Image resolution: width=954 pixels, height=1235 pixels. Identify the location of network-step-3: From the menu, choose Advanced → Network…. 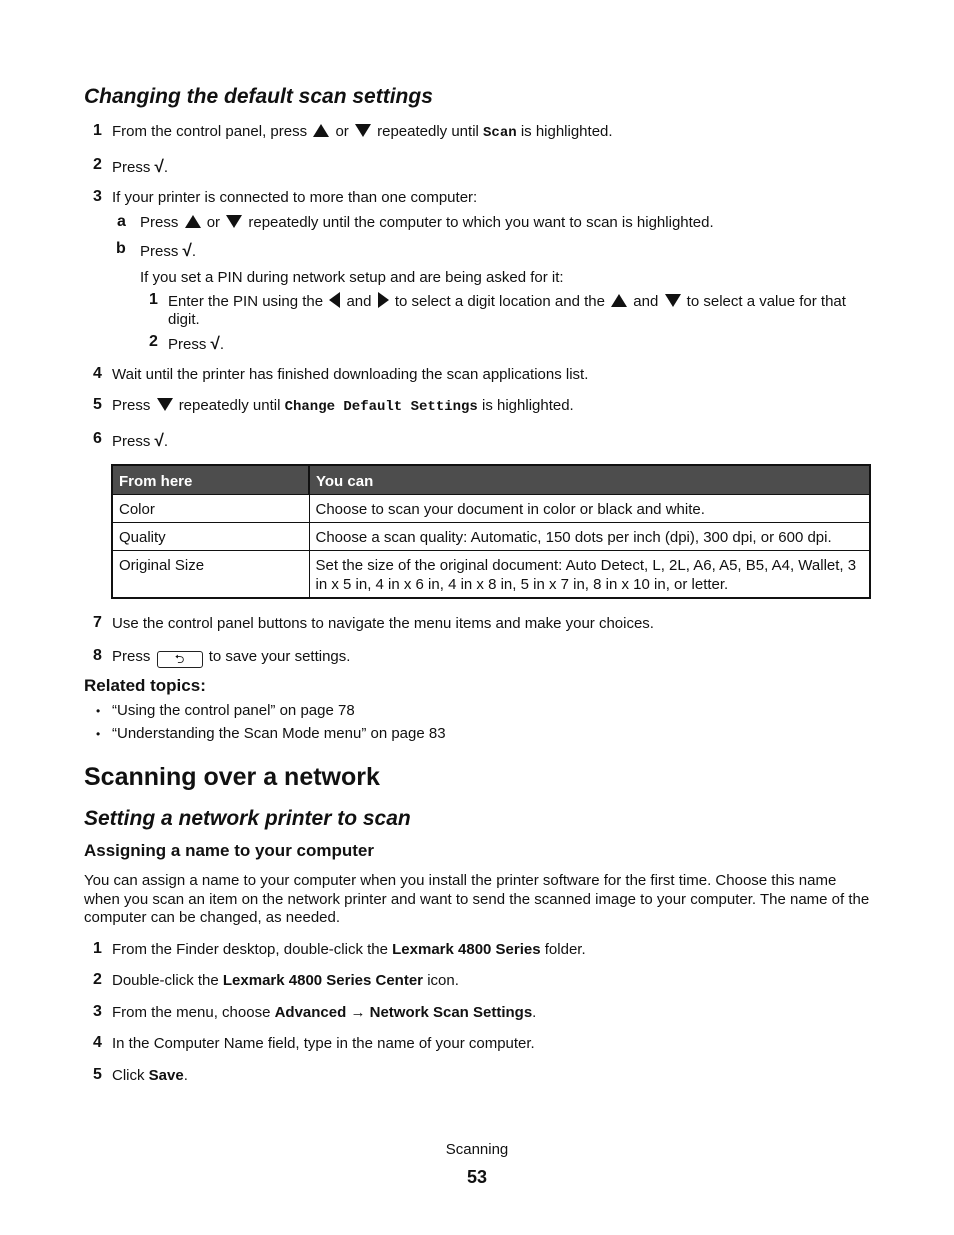
(324, 1012).